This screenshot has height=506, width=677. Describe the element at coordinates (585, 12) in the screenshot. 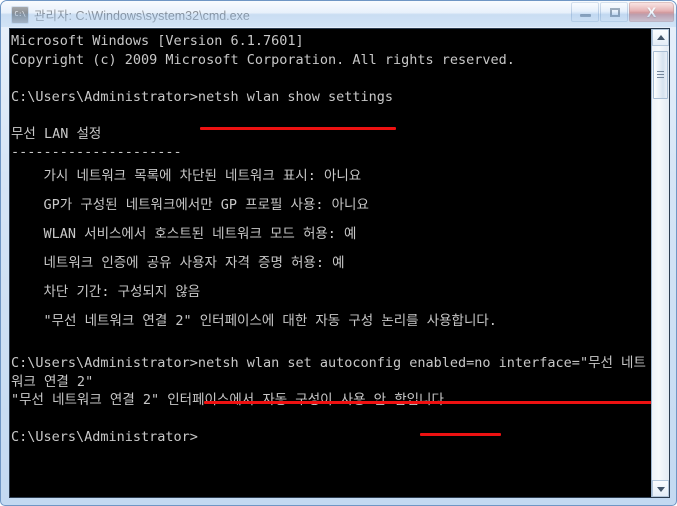

I see `minimize-button` at that location.